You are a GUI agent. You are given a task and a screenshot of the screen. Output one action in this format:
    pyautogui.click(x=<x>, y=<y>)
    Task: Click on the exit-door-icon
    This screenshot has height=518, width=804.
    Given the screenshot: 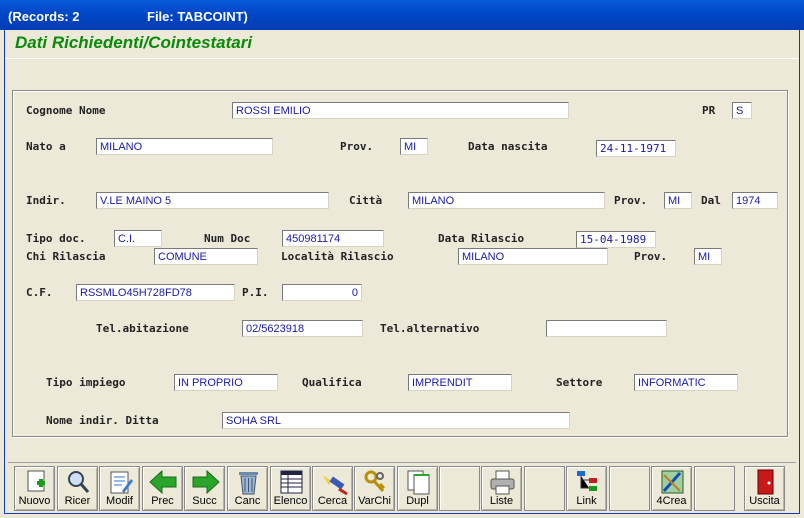 What is the action you would take?
    pyautogui.click(x=765, y=482)
    